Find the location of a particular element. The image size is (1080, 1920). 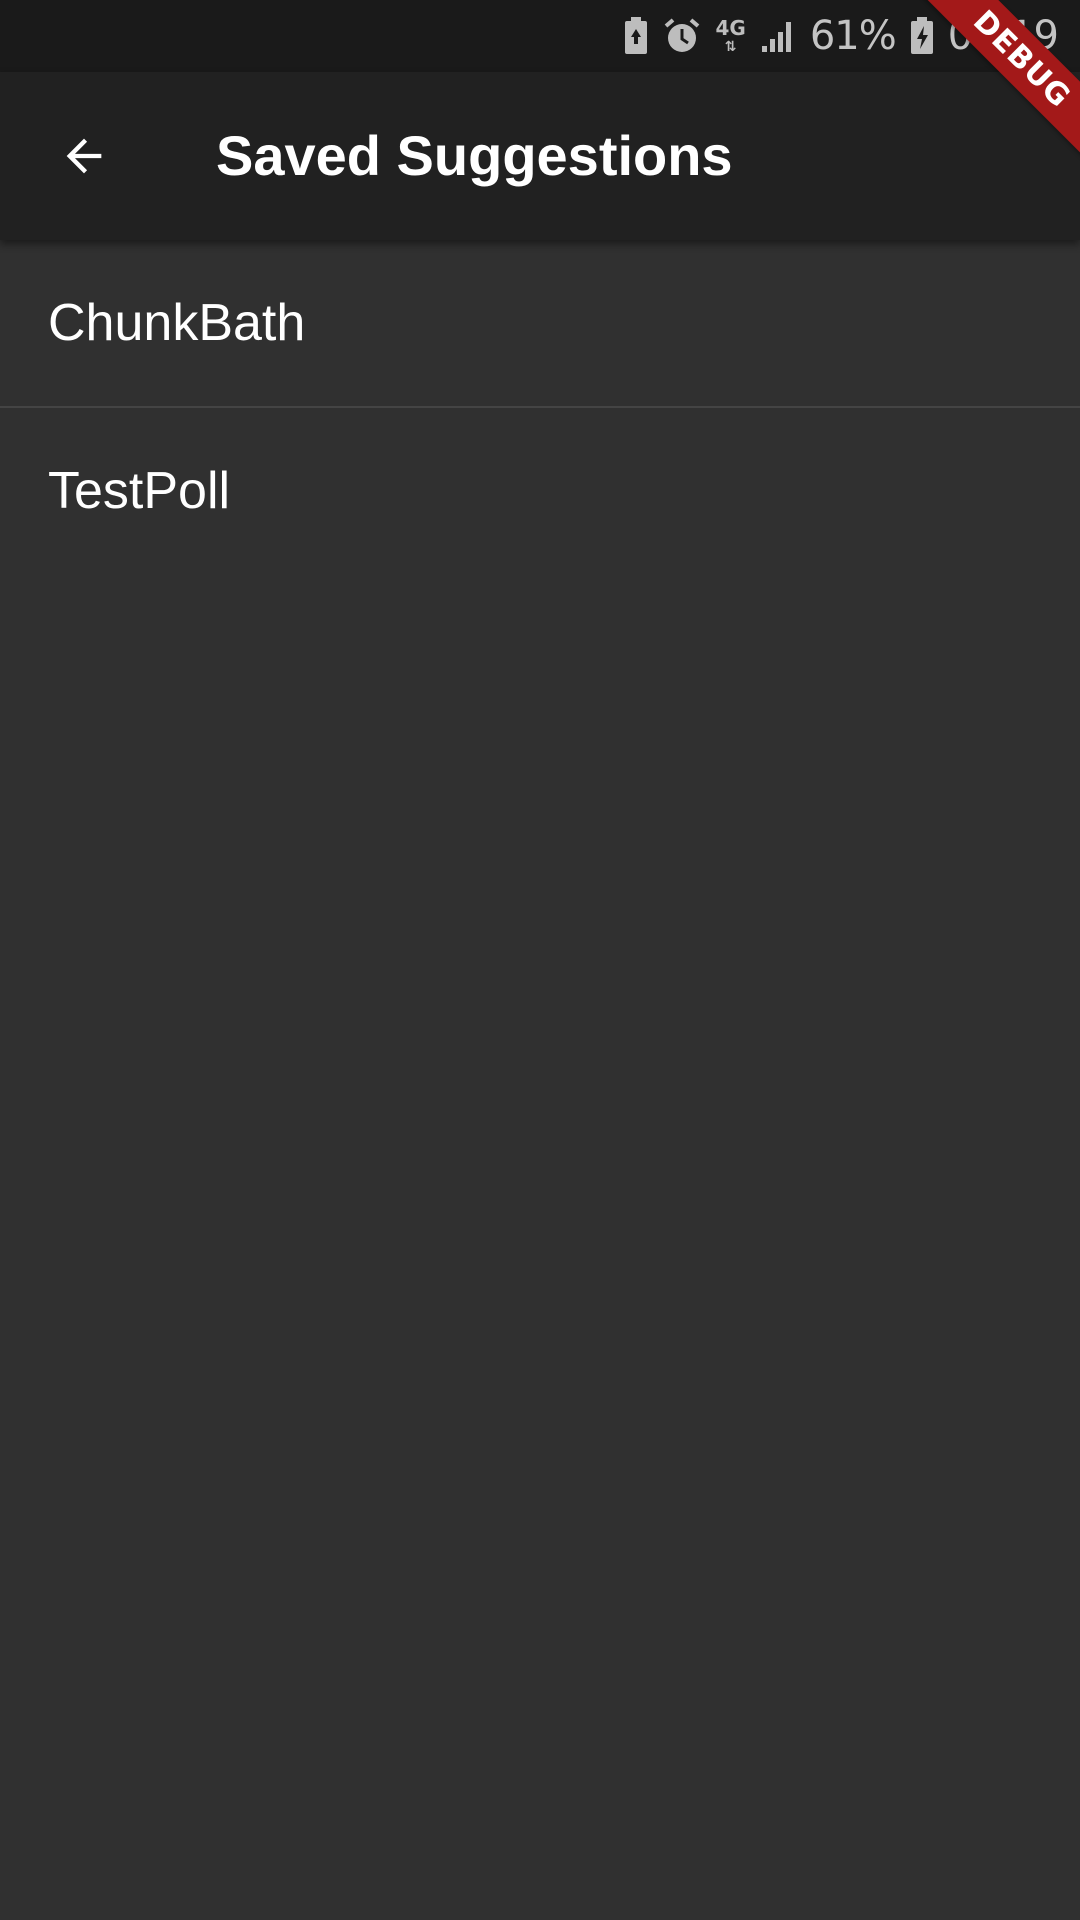

clock: 09:19 is located at coordinates (1003, 36).